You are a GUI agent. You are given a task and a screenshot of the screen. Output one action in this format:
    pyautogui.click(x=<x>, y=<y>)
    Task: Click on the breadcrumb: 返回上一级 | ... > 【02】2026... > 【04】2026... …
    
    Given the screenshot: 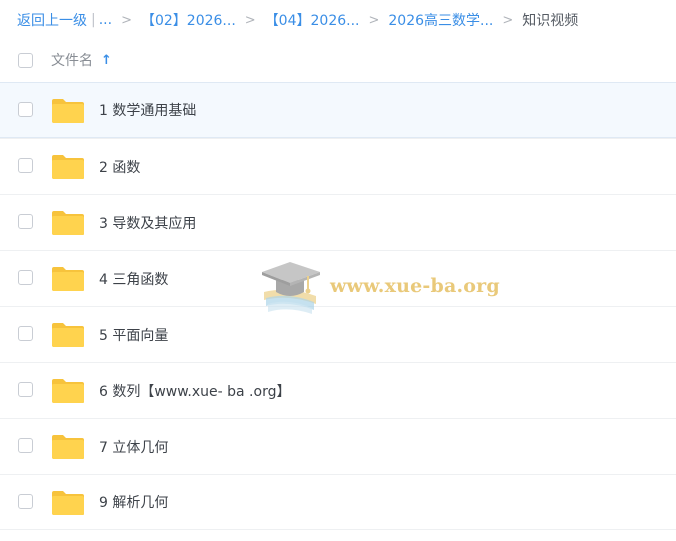 What is the action you would take?
    pyautogui.click(x=297, y=20)
    